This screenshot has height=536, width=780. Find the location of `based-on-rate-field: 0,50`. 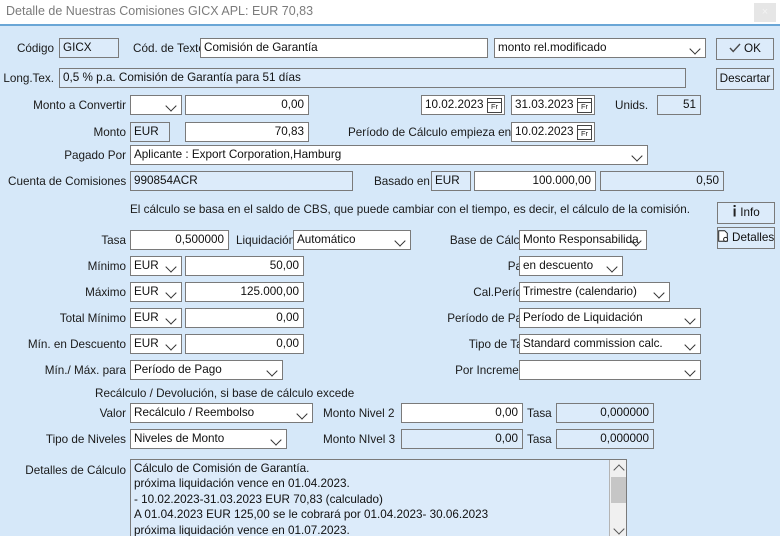

based-on-rate-field: 0,50 is located at coordinates (662, 181).